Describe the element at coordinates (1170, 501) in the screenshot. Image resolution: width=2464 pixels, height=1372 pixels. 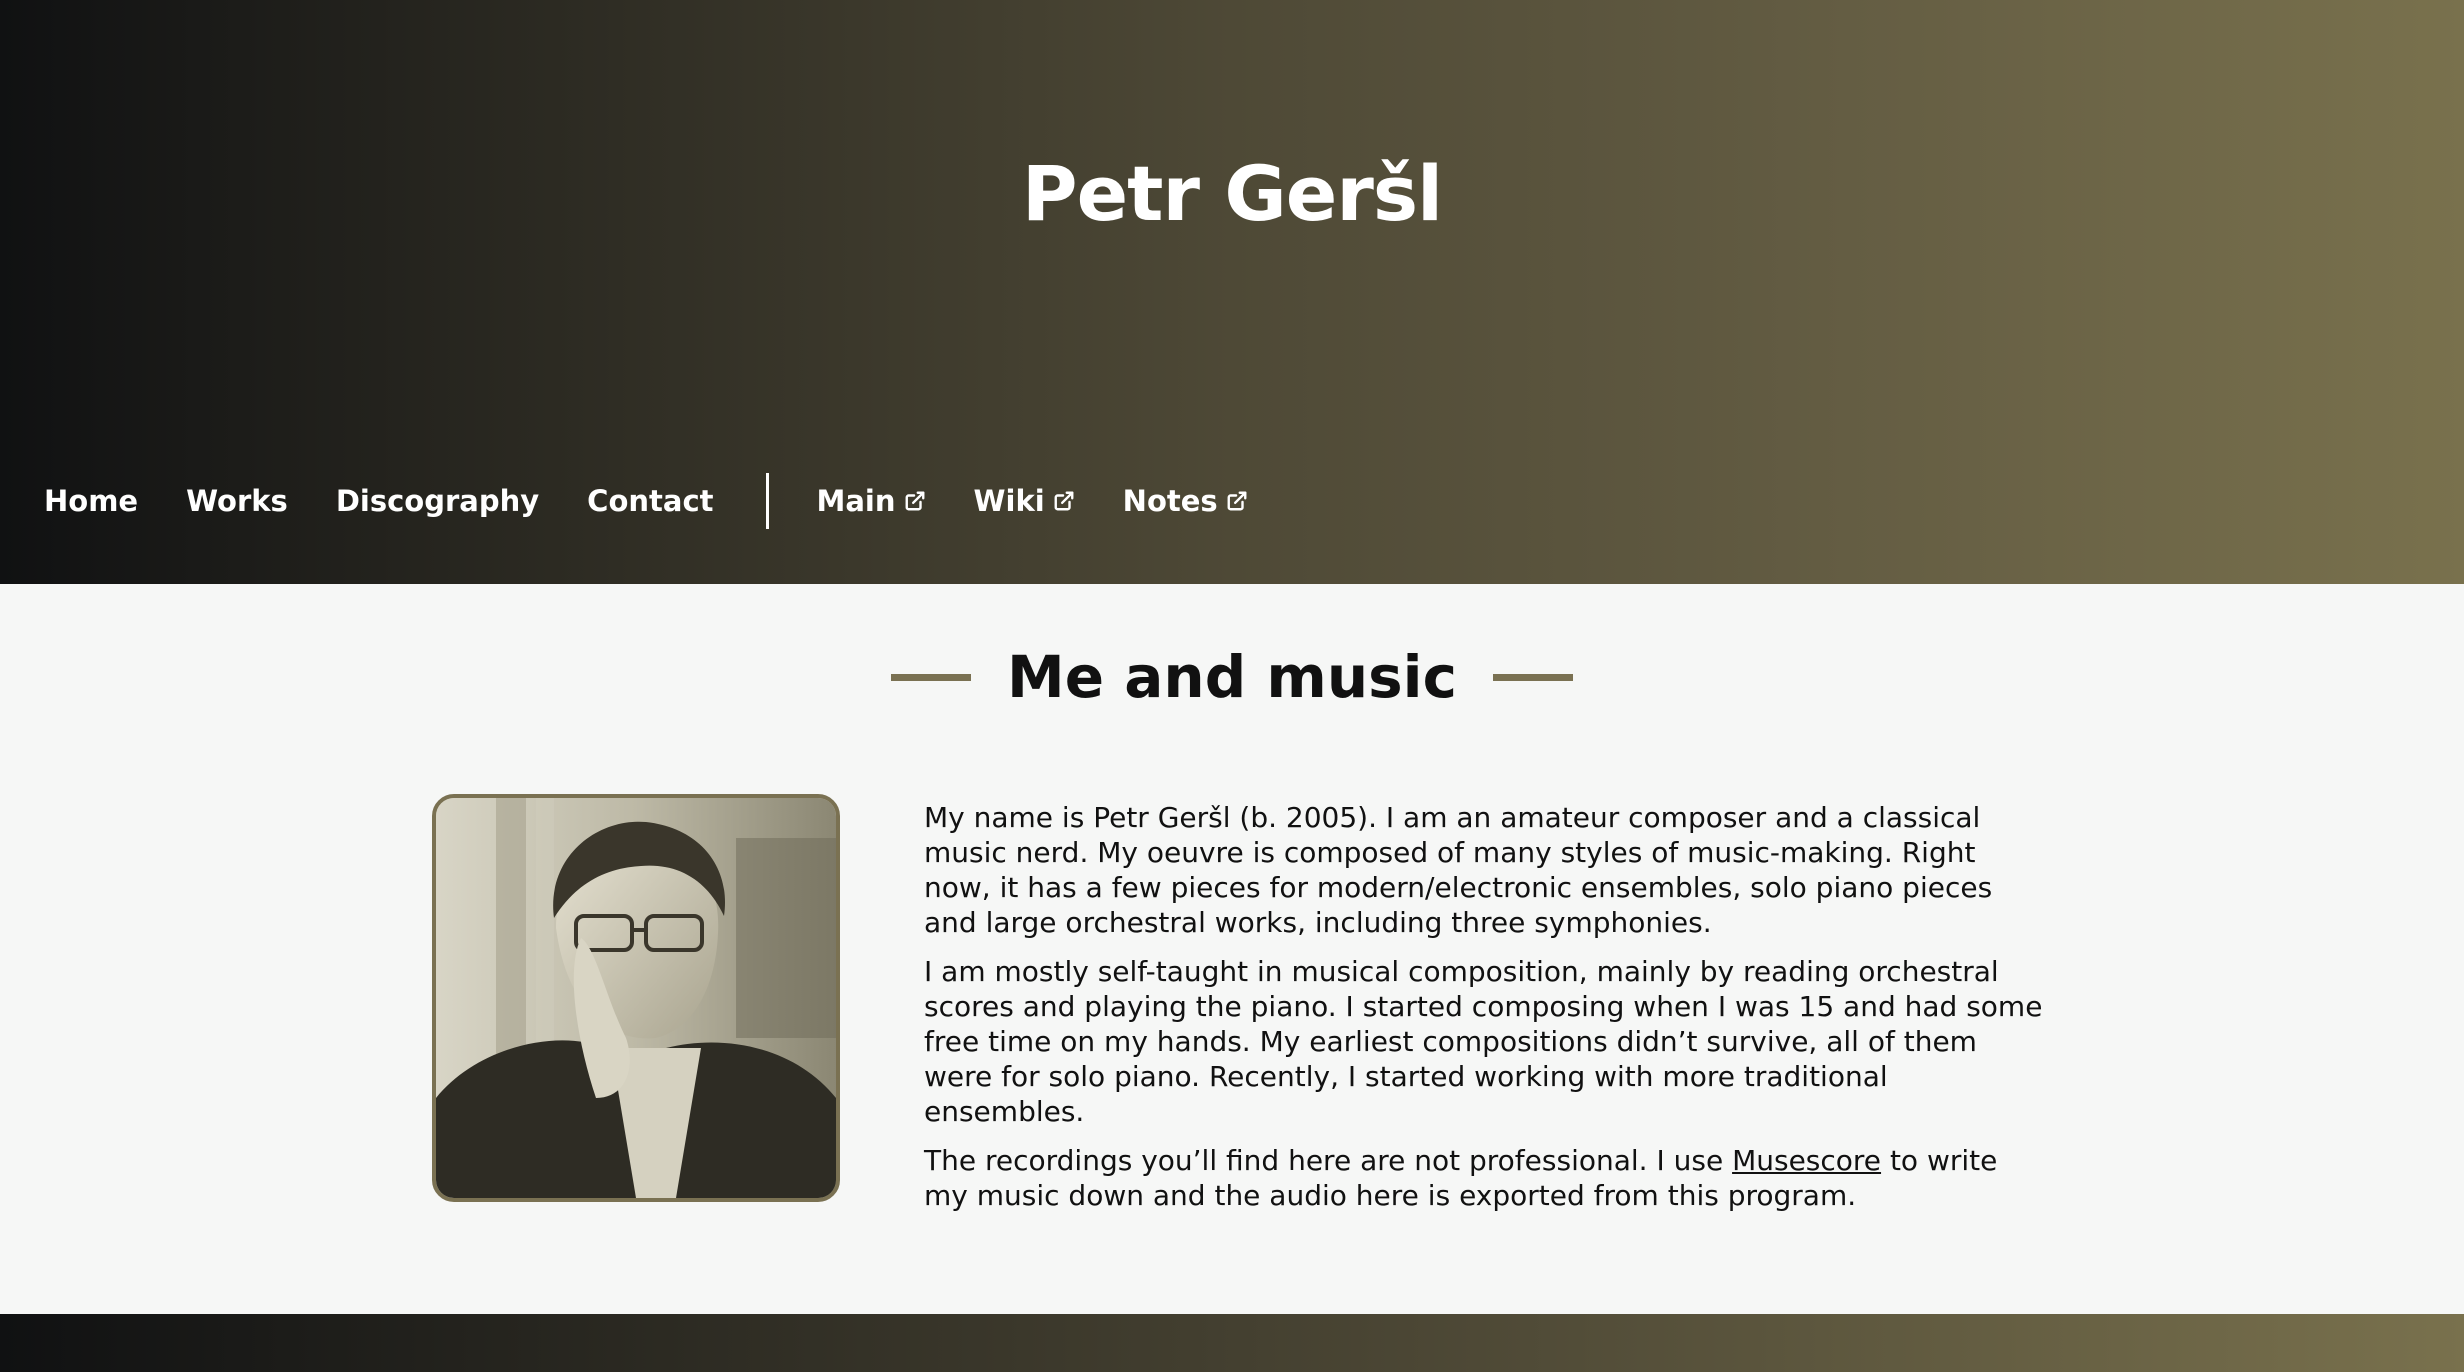
I see `nav-notes-label: Notes` at that location.